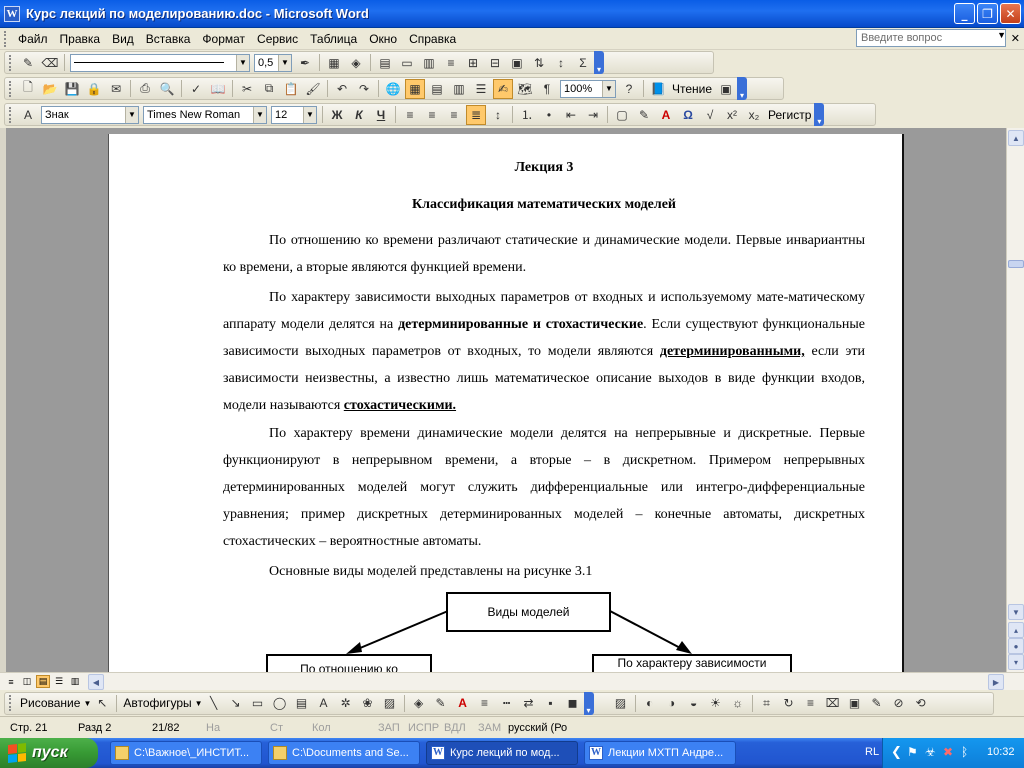  I want to click on restore-button: ❐, so click(987, 13).